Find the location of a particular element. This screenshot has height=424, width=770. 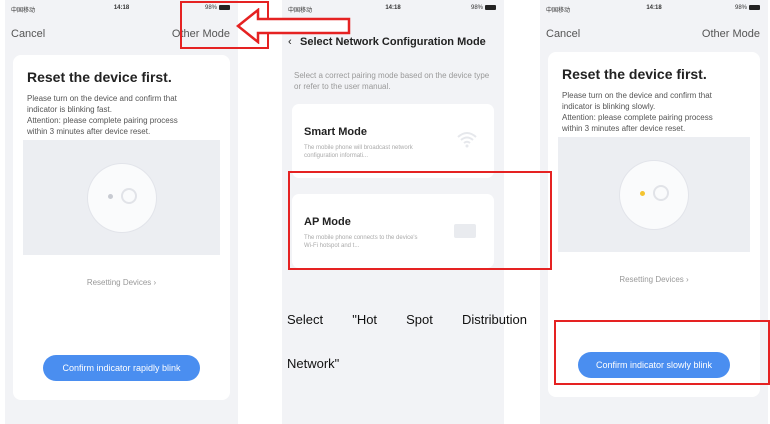

desc-line: indicator is blinking slowly. is located at coordinates (609, 106).